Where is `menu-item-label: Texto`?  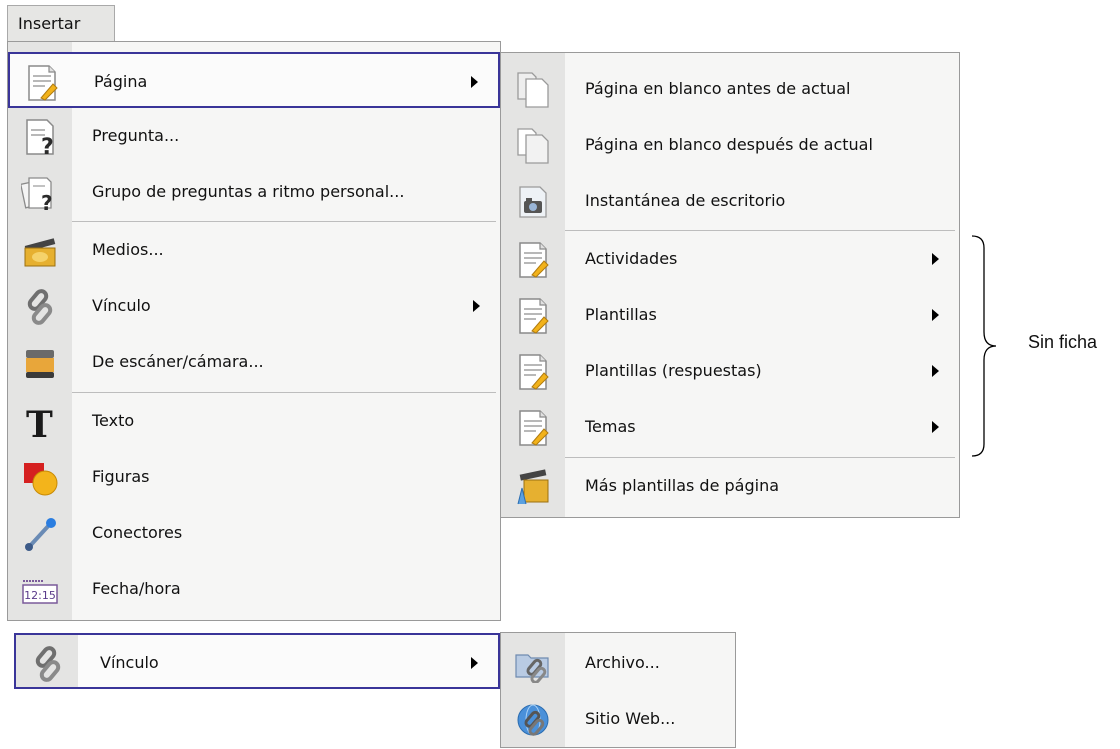
menu-item-label: Texto is located at coordinates (113, 420).